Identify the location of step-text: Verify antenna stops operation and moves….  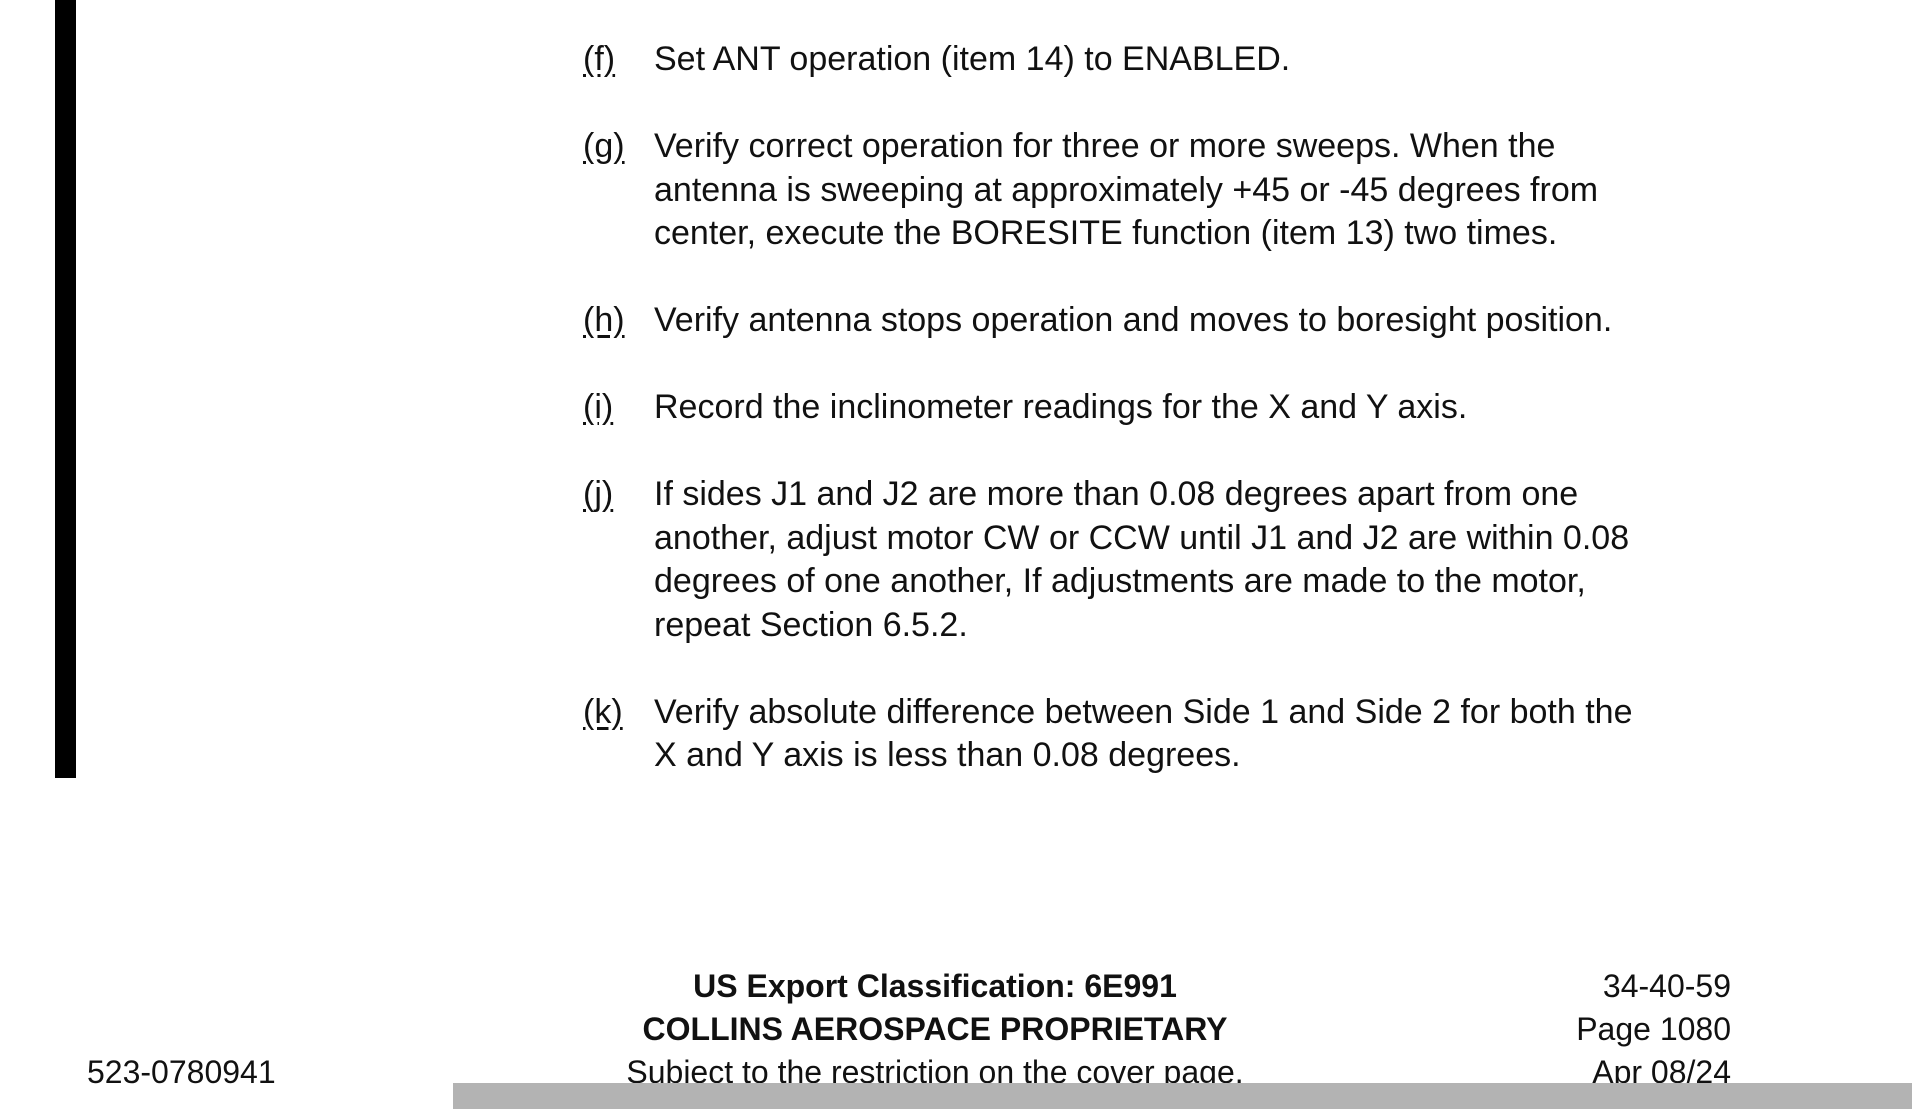
(1198, 321).